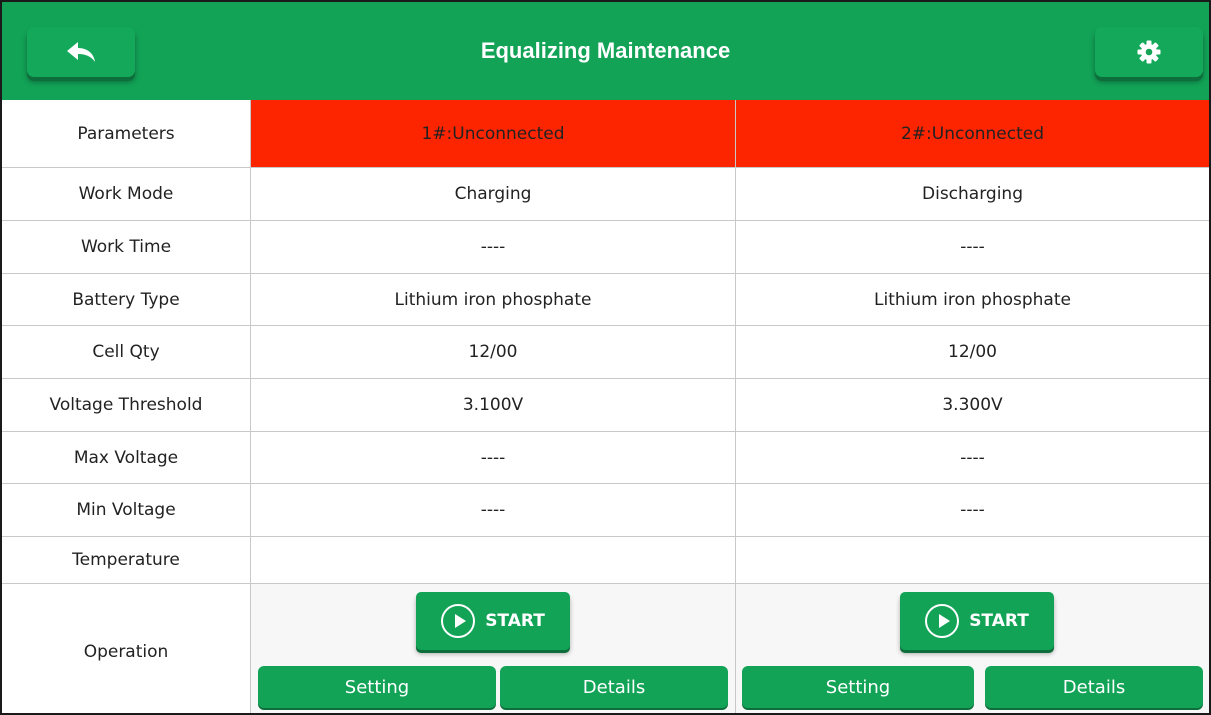  I want to click on gear-icon, so click(1149, 52).